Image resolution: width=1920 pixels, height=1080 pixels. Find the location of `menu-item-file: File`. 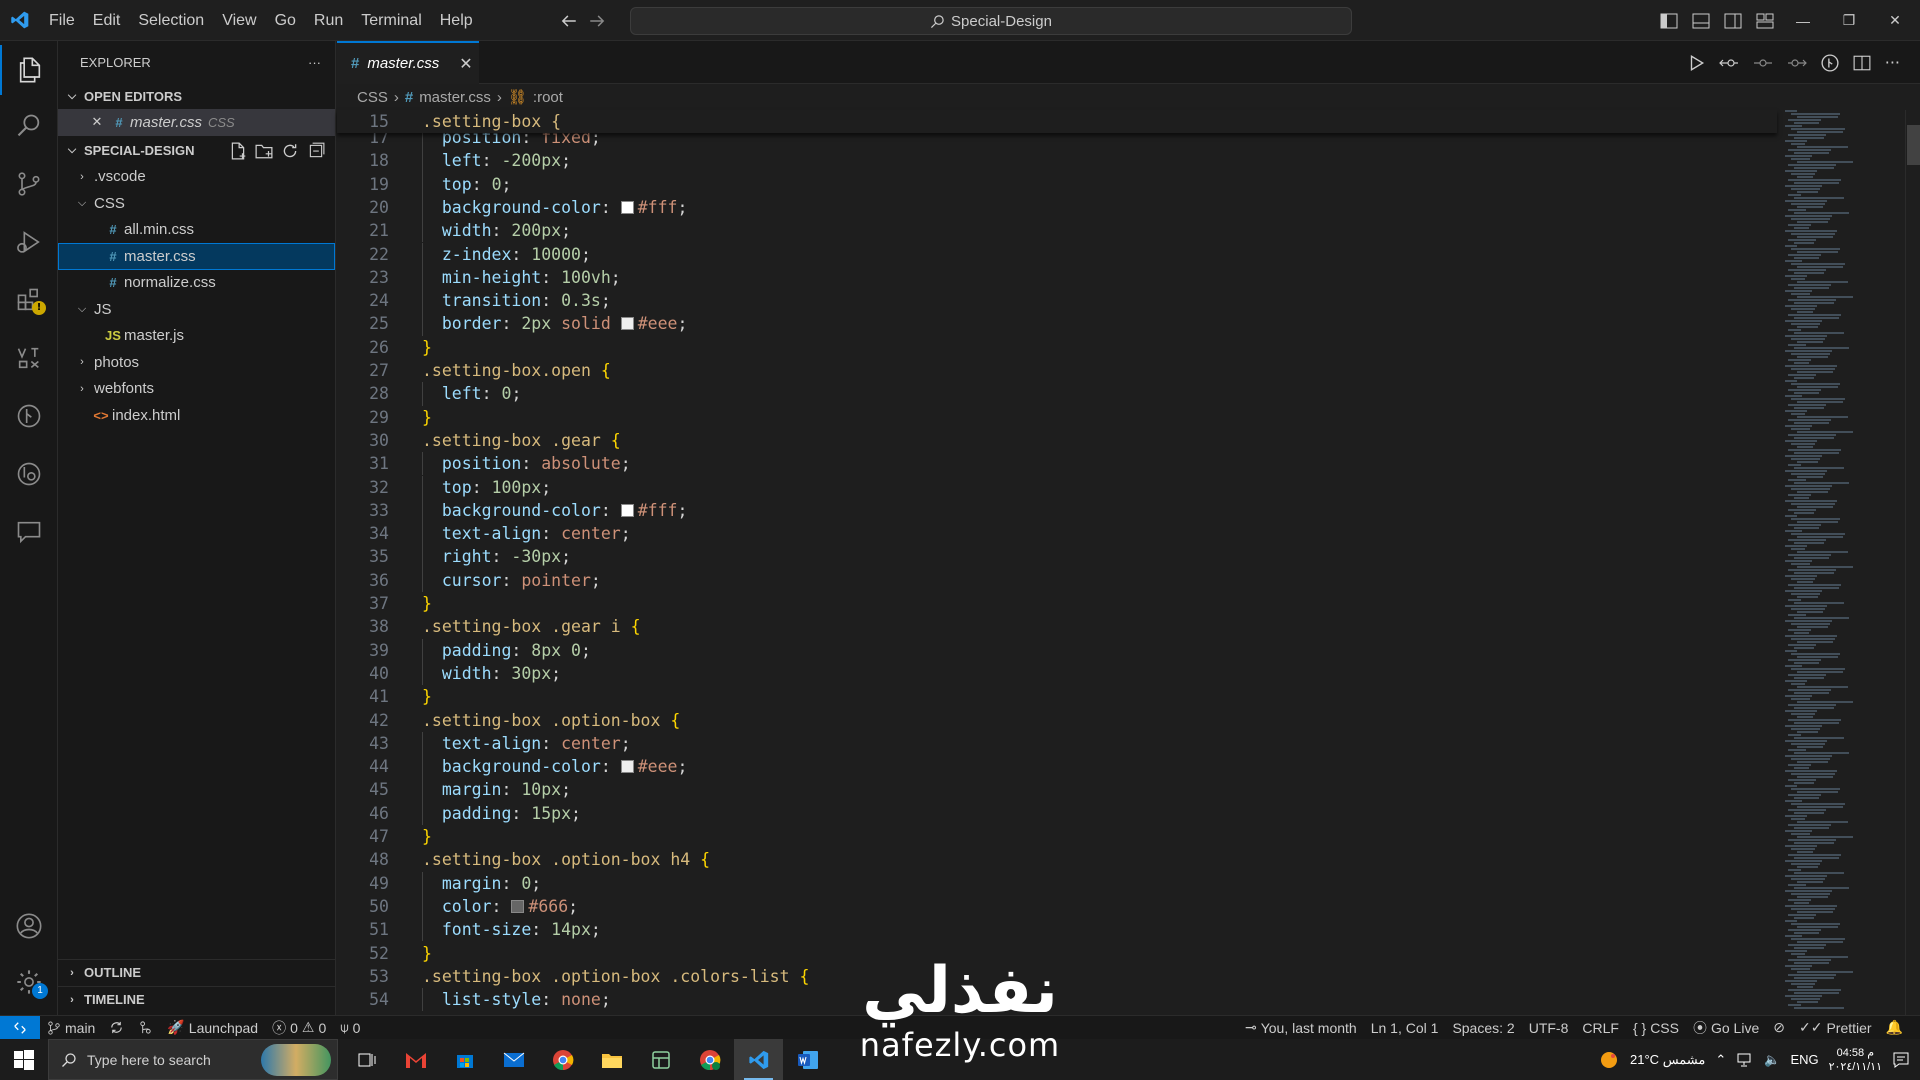

menu-item-file: File is located at coordinates (62, 20).